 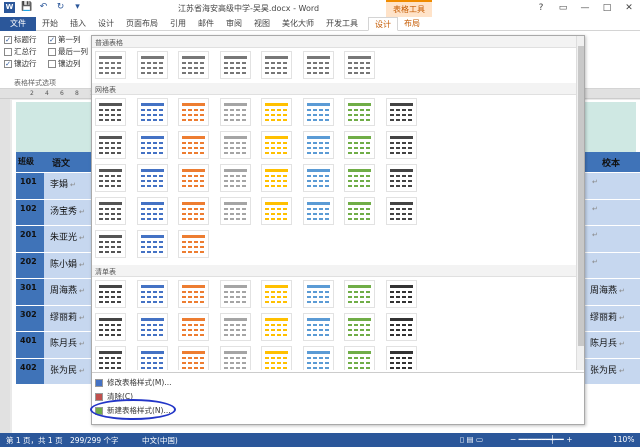 I want to click on undo-icon: ↶, so click(x=43, y=7).